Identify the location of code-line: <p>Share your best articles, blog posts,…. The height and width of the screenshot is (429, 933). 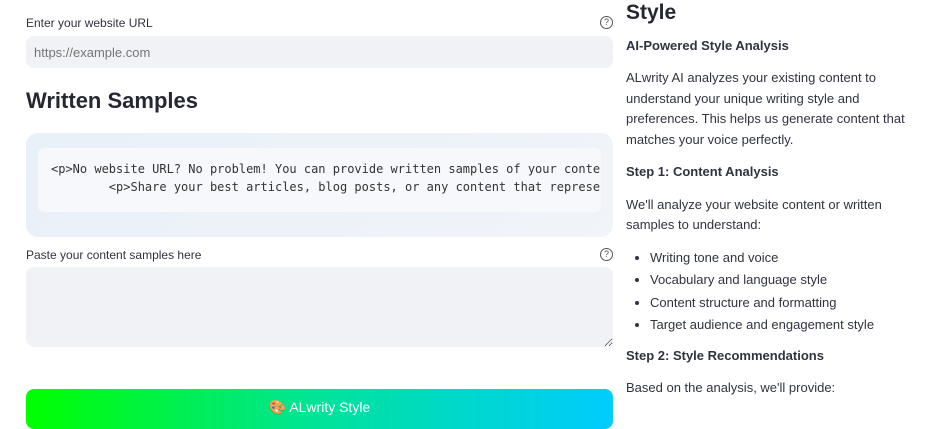
(326, 187).